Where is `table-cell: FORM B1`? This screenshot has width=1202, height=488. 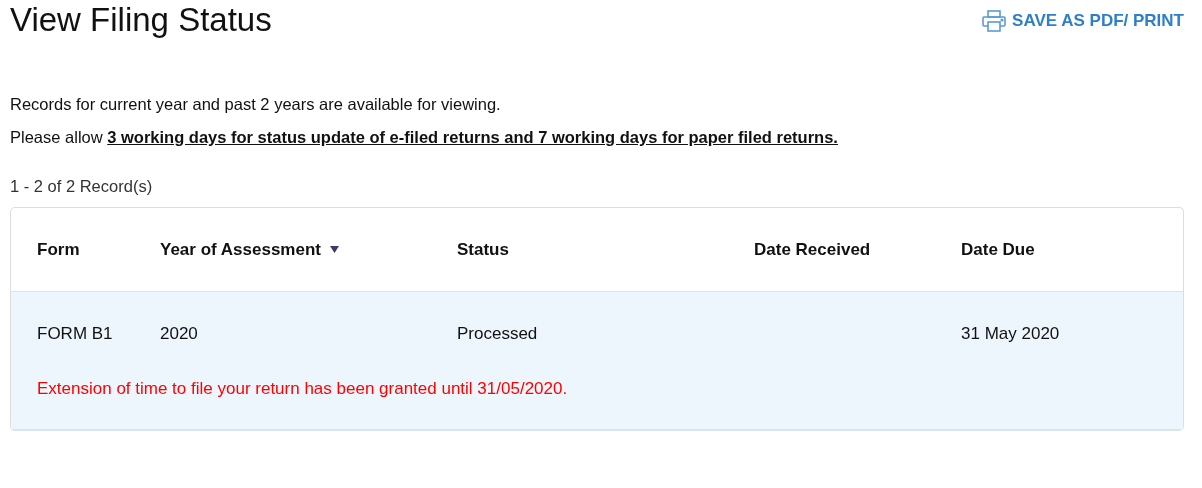
table-cell: FORM B1 is located at coordinates (75, 333).